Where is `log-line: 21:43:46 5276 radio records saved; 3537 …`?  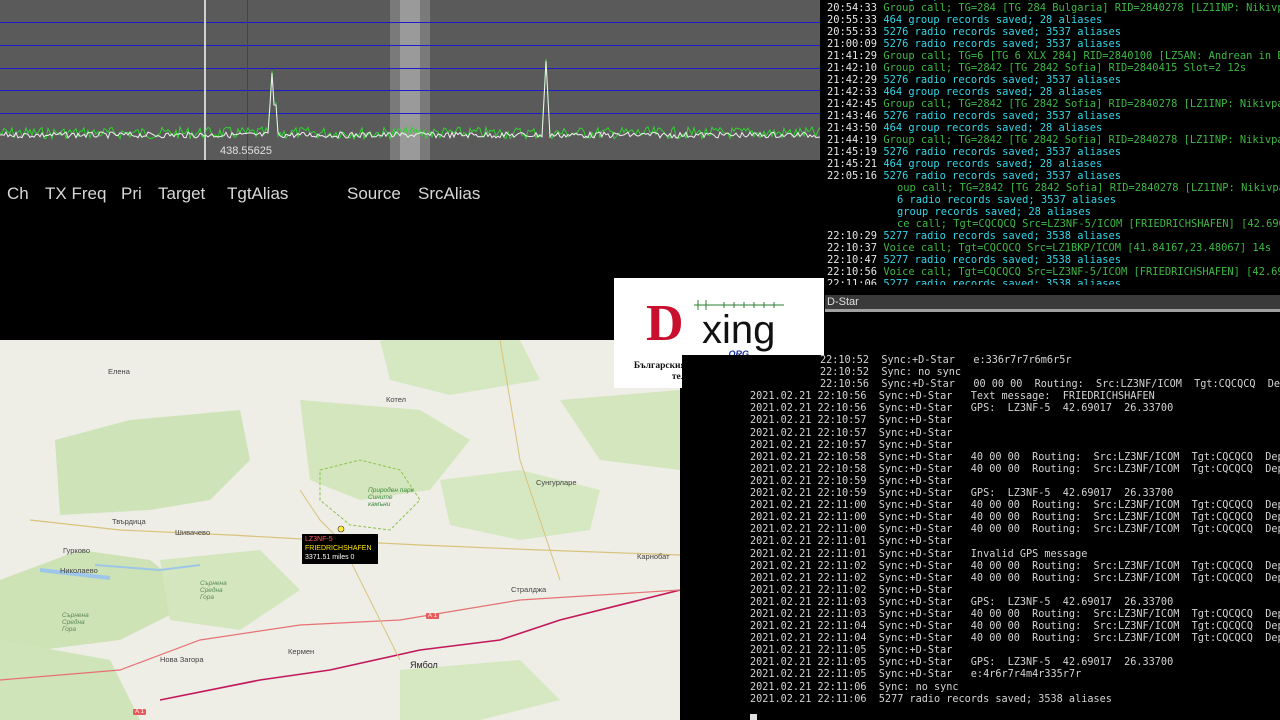
log-line: 21:43:46 5276 radio records saved; 3537 … is located at coordinates (1052, 116).